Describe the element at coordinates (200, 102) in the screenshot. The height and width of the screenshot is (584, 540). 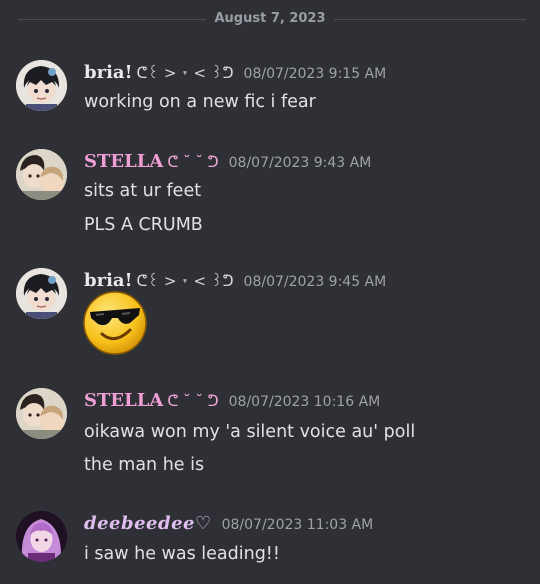
I see `message-text: working on a new fic i fear` at that location.